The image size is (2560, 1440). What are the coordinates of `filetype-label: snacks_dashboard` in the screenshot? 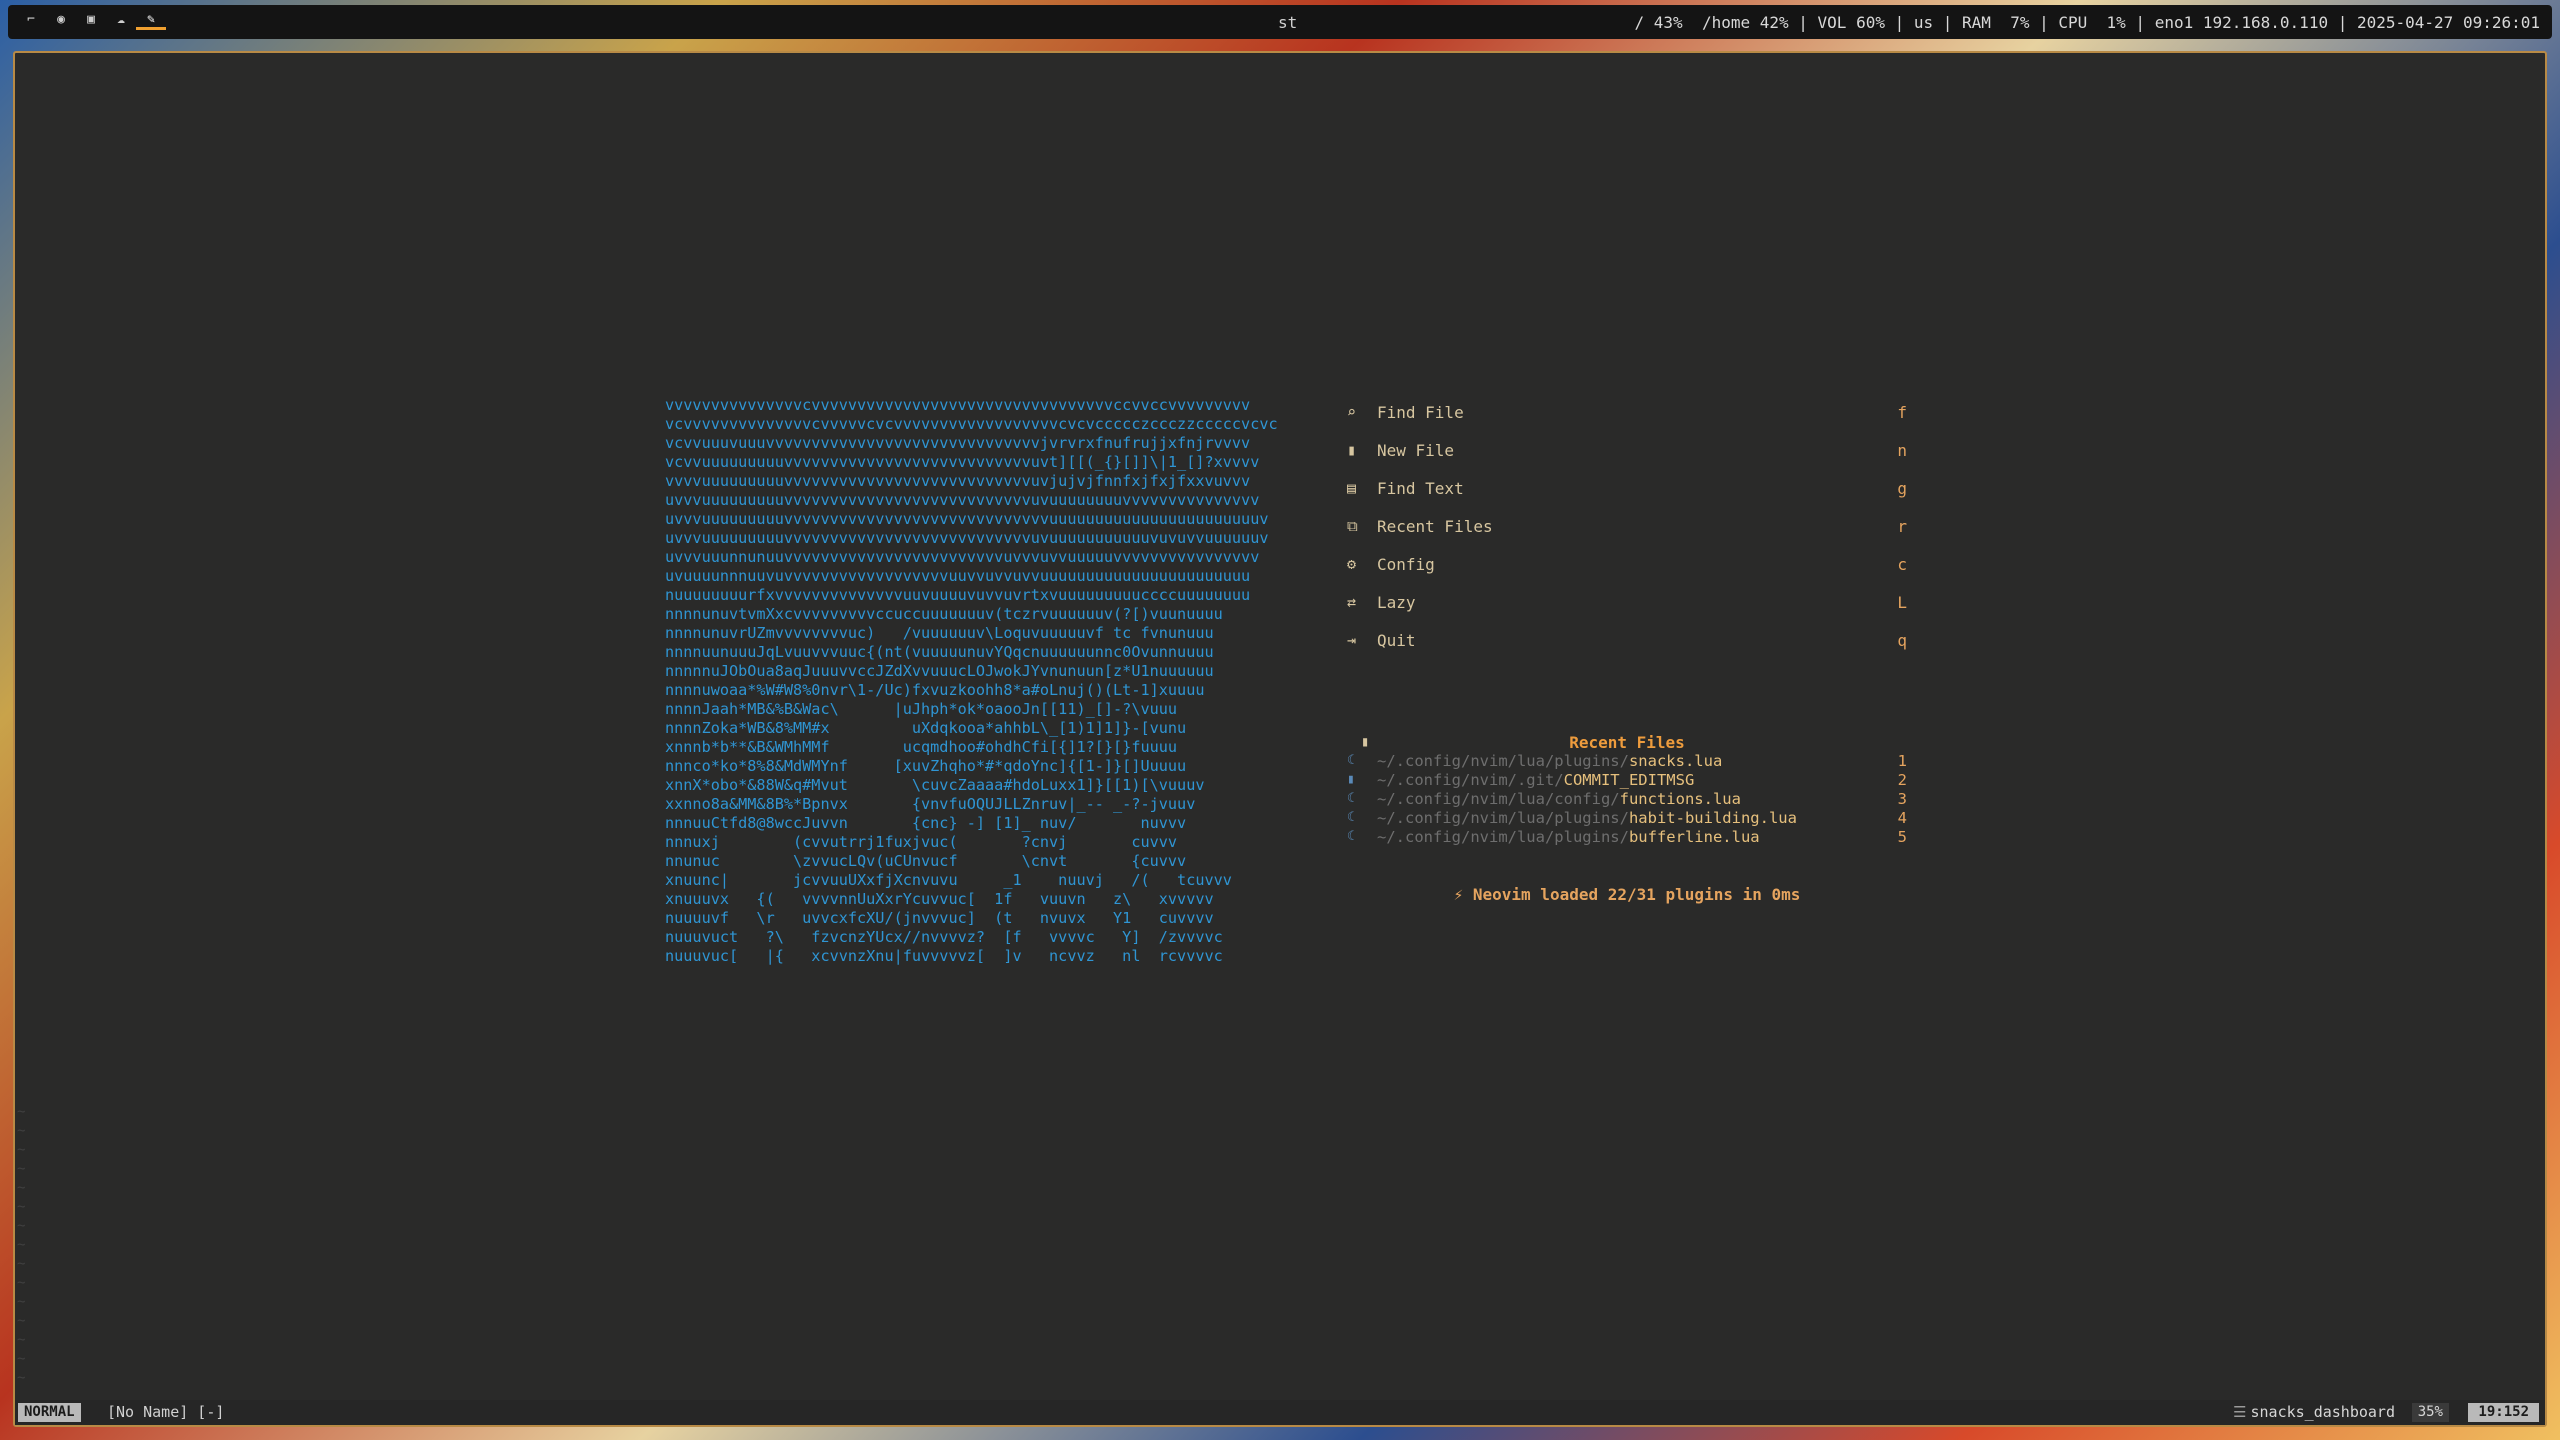 It's located at (2323, 1412).